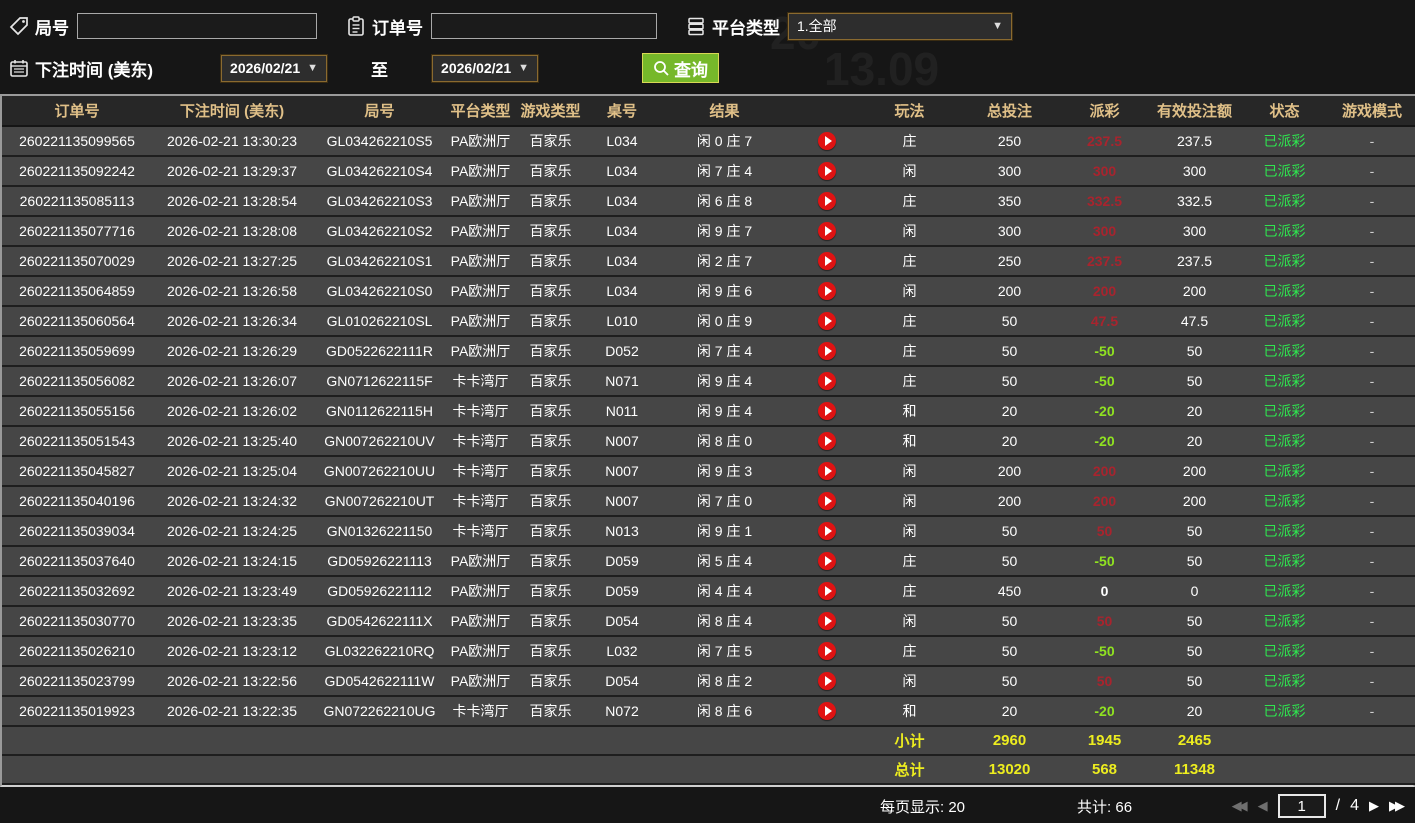 This screenshot has height=823, width=1415. What do you see at coordinates (1009, 111) in the screenshot?
I see `col-header-total-bet: 总投注` at bounding box center [1009, 111].